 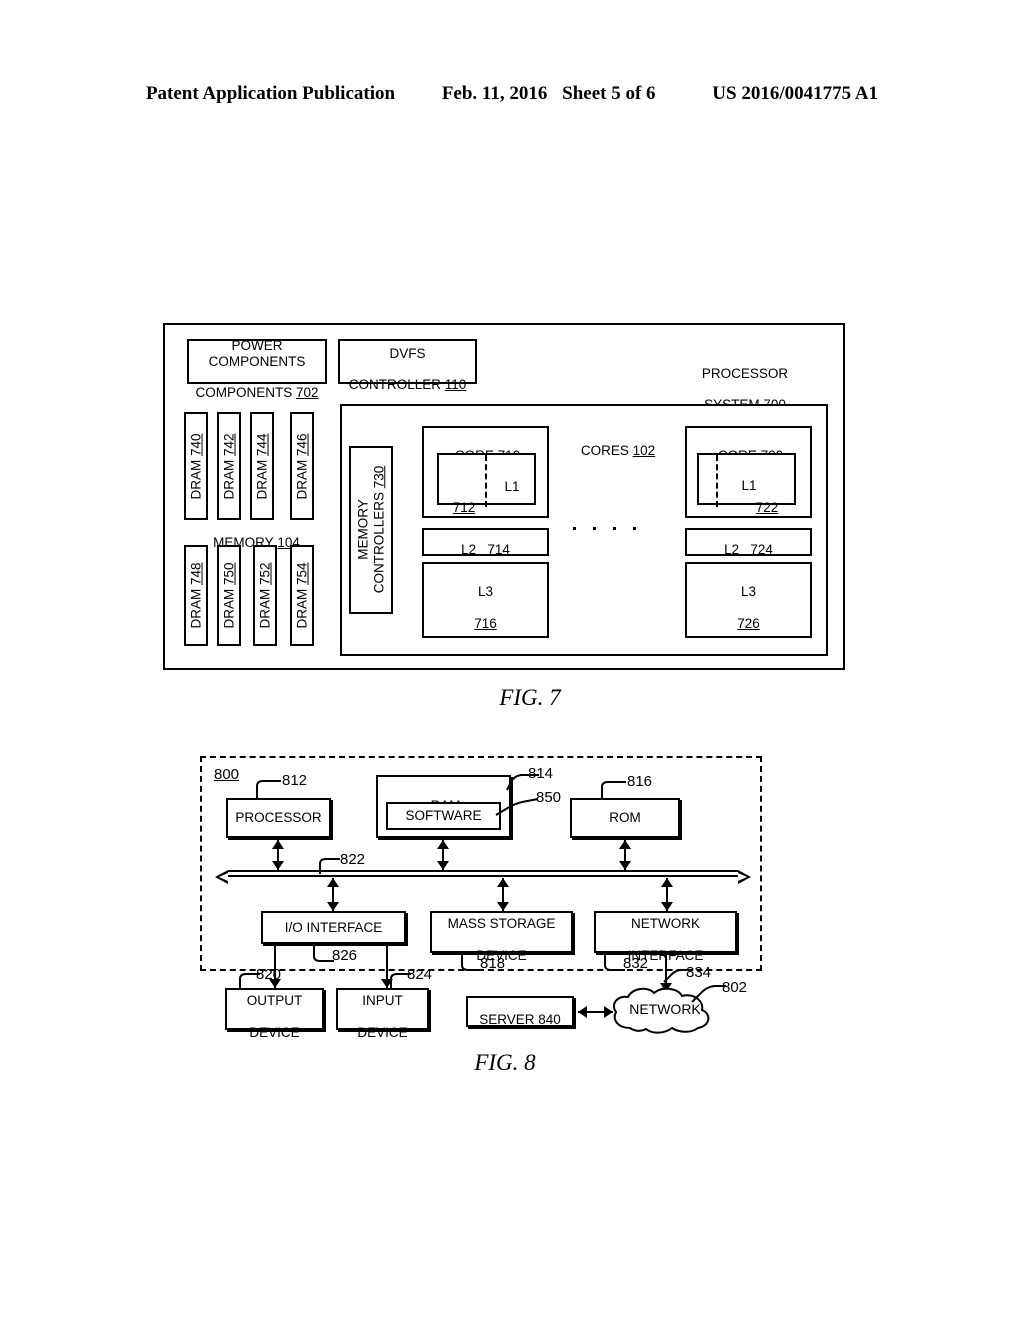 I want to click on io-interface-ref: 826, so click(x=345, y=955).